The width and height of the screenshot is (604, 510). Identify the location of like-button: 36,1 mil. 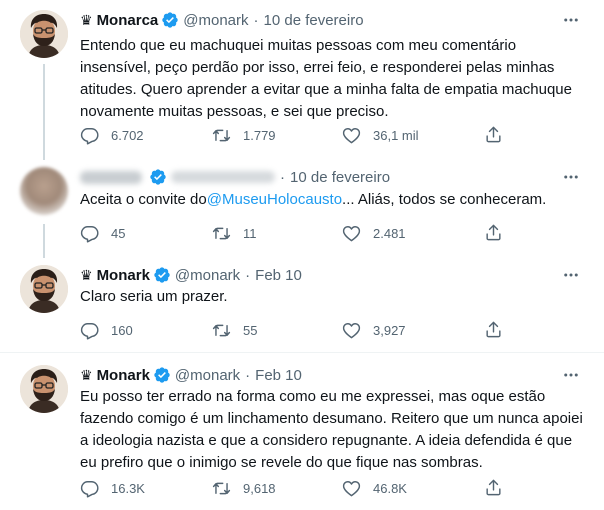
(380, 135).